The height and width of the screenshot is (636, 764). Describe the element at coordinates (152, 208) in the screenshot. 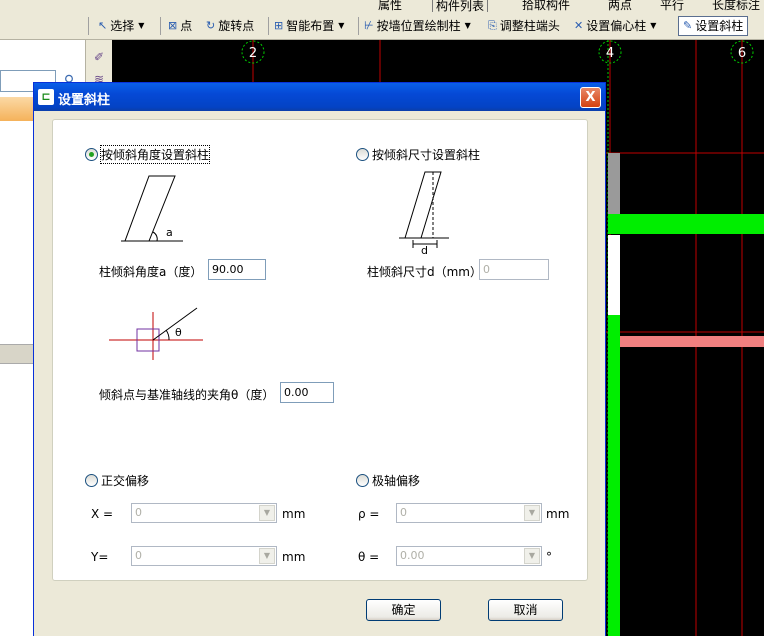

I see `angle-diagram: a` at that location.